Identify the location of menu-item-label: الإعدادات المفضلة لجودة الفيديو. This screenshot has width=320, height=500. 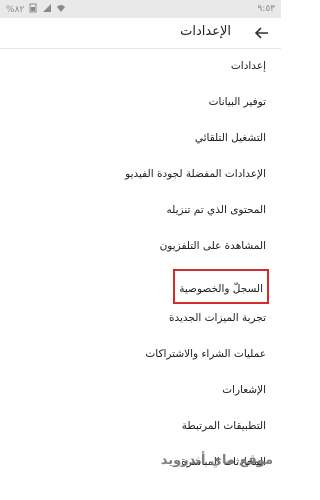
(195, 174).